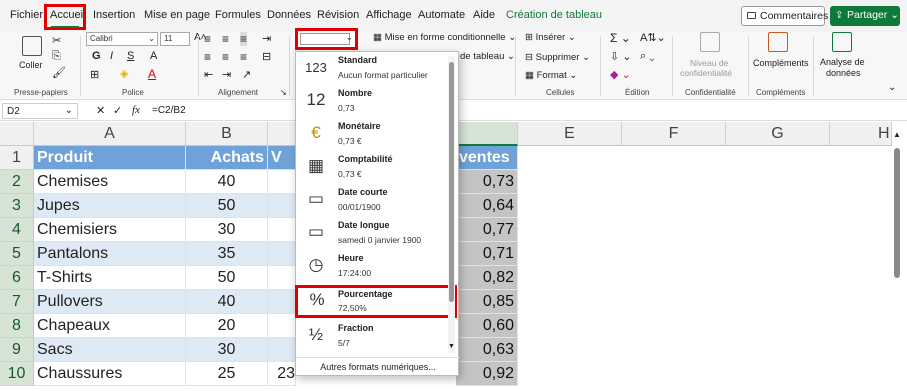 The height and width of the screenshot is (391, 907). Describe the element at coordinates (32, 46) in the screenshot. I see `paste-icon` at that location.